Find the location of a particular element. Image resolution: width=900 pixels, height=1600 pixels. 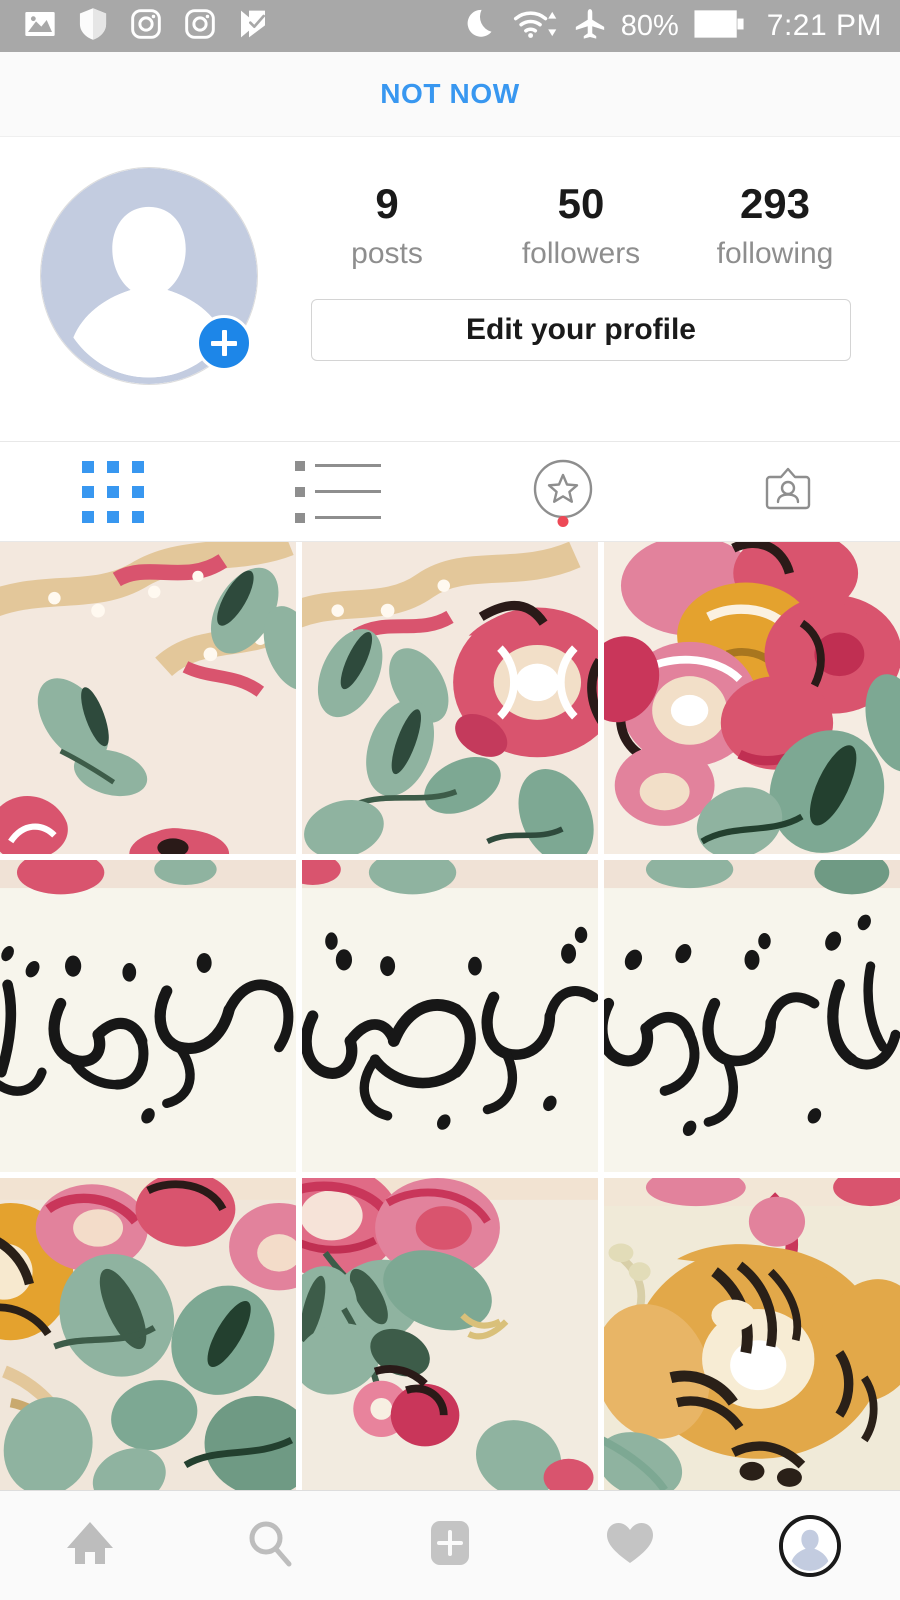

stat-following: 293 following is located at coordinates (775, 227).